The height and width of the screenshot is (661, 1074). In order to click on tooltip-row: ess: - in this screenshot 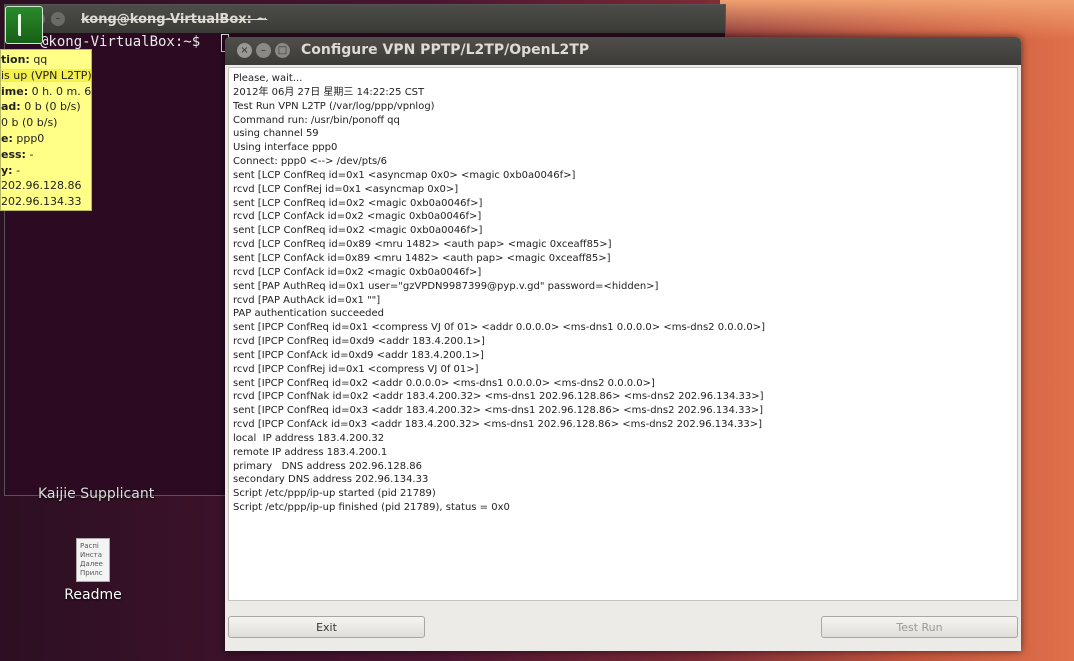, I will do `click(17, 154)`.